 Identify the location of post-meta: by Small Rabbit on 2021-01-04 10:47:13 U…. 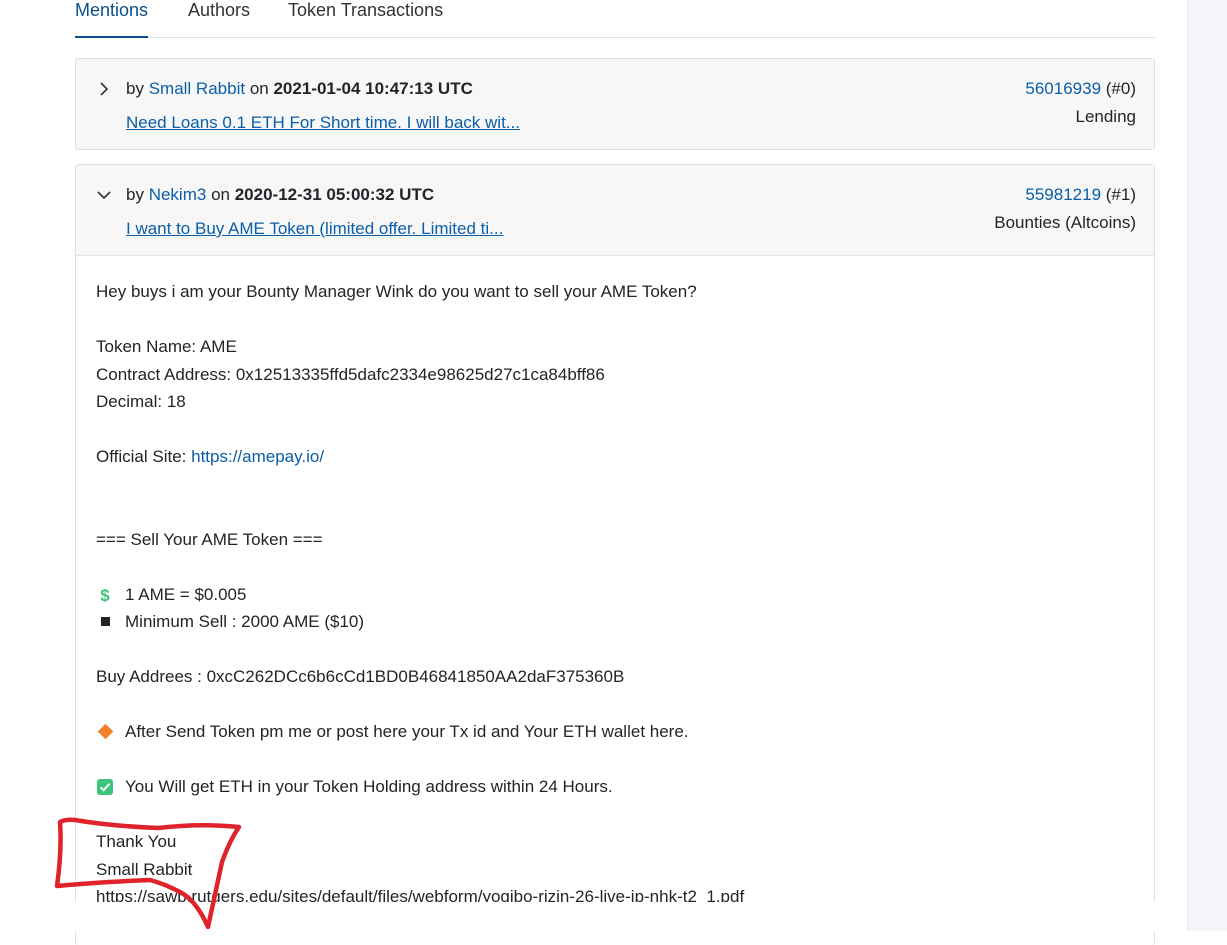
(299, 89).